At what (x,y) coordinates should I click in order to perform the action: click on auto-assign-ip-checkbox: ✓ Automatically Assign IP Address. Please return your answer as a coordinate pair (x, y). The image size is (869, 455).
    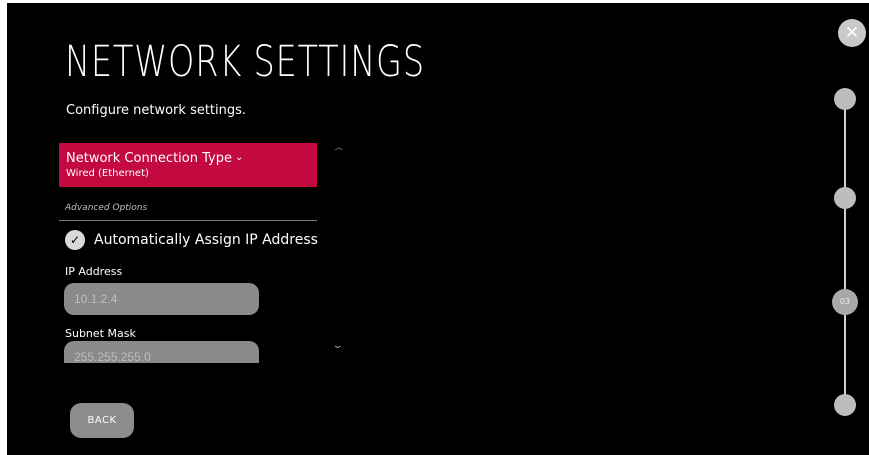
    Looking at the image, I should click on (191, 240).